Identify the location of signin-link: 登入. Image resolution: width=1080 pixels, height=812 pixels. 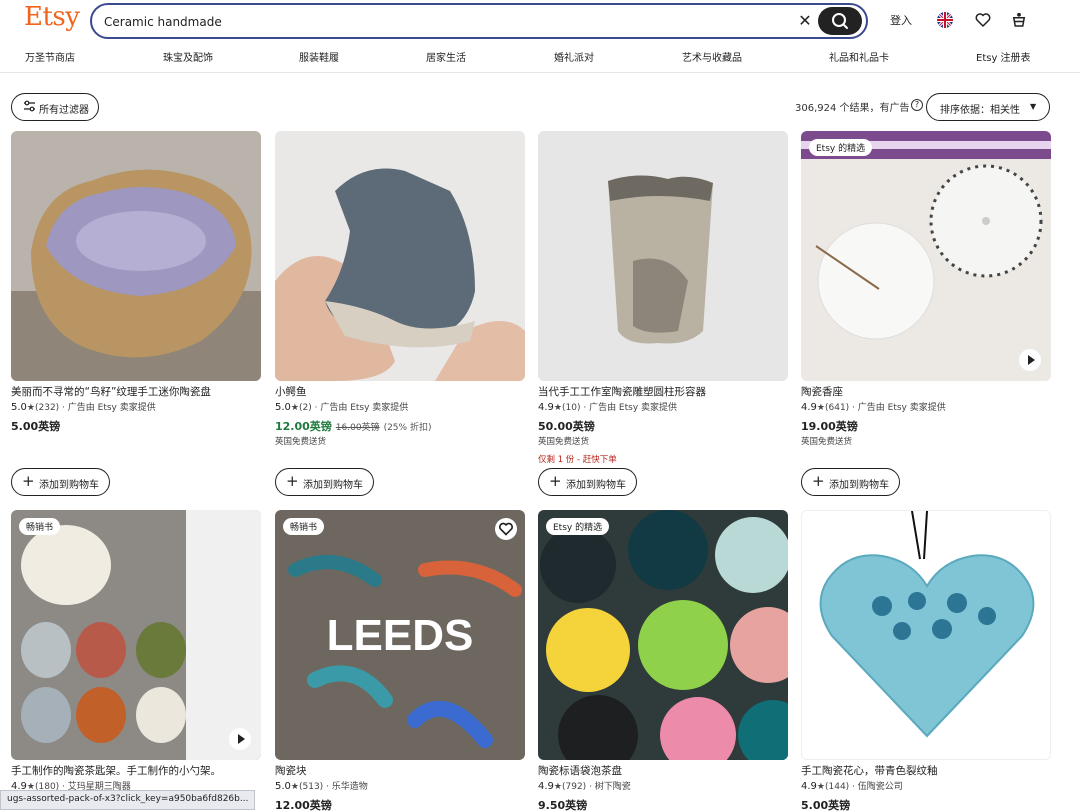
(901, 20).